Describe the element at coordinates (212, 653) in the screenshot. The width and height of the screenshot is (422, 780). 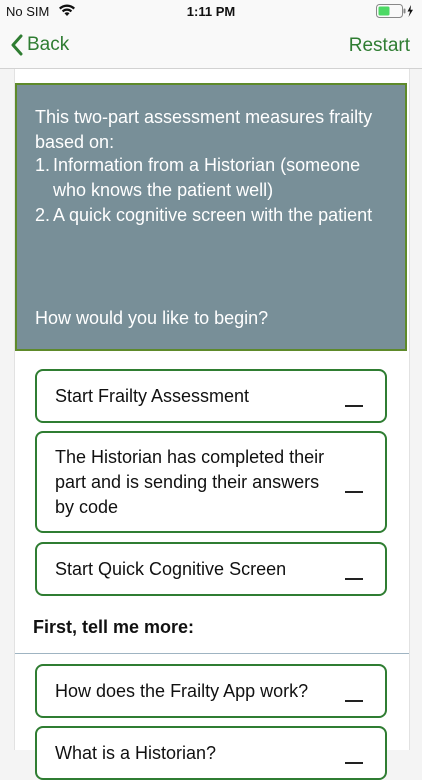
I see `divider` at that location.